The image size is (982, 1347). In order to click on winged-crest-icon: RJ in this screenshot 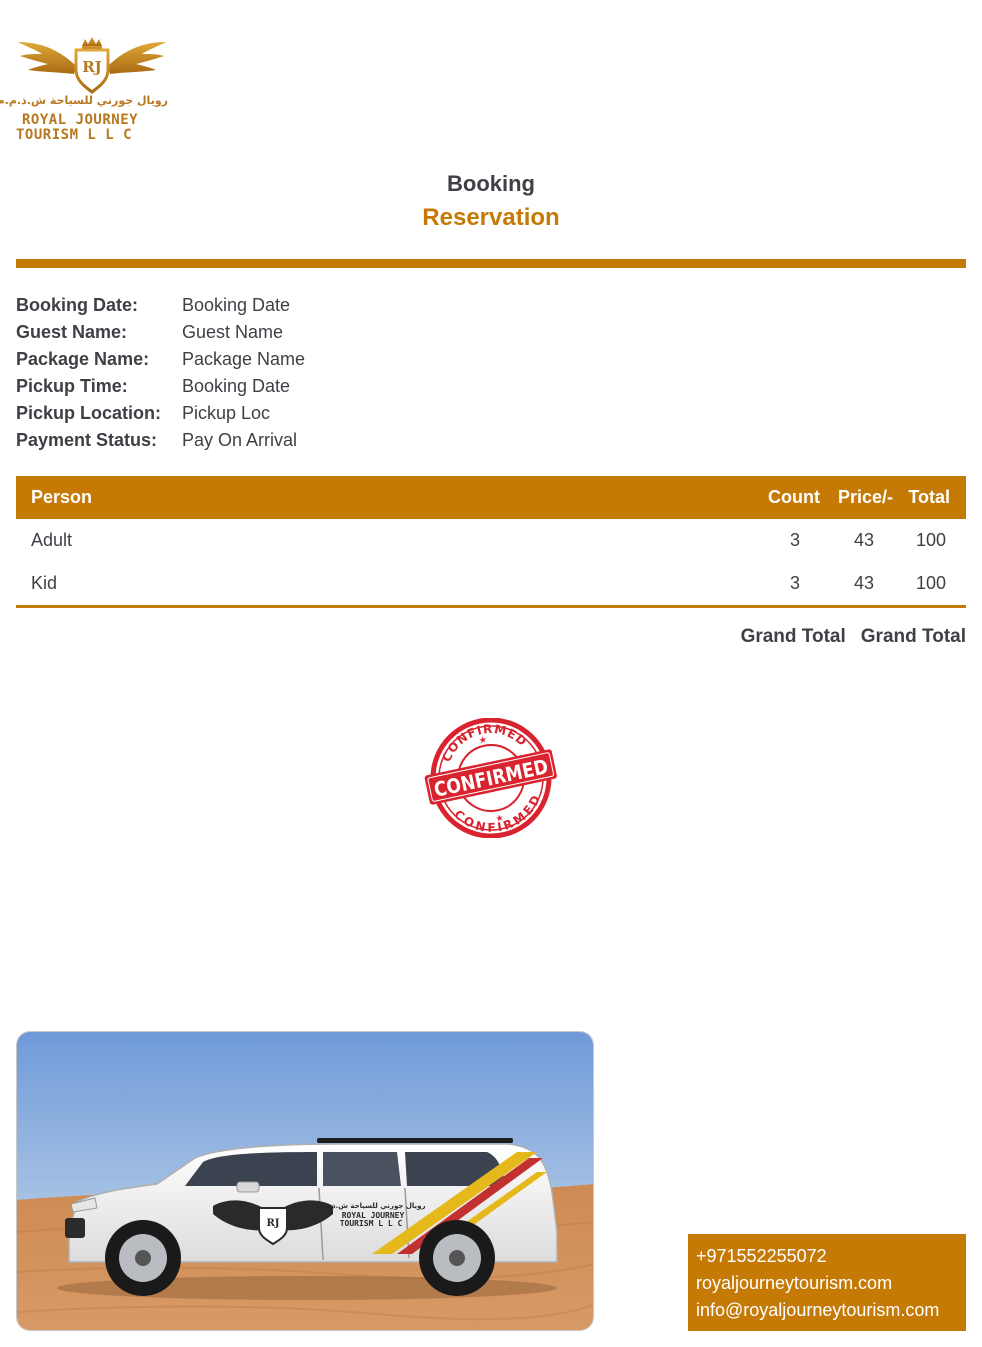, I will do `click(92, 65)`.